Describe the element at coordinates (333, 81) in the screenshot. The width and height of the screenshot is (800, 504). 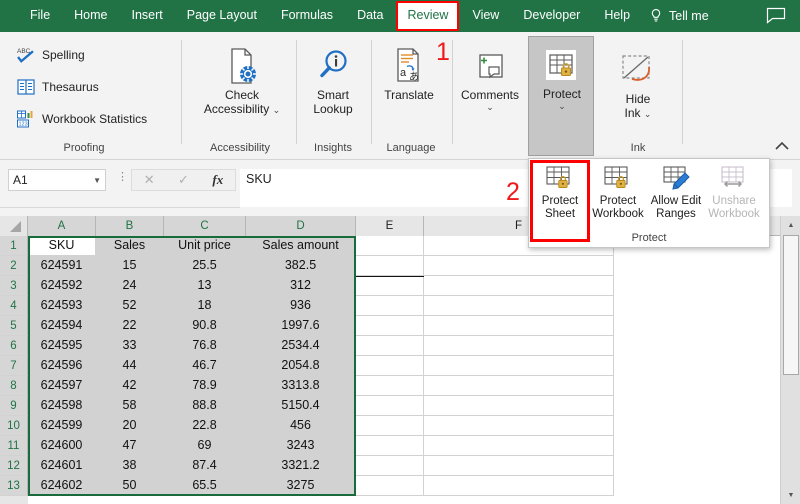
I see `smart-lookup-button: Smart Lookup` at that location.